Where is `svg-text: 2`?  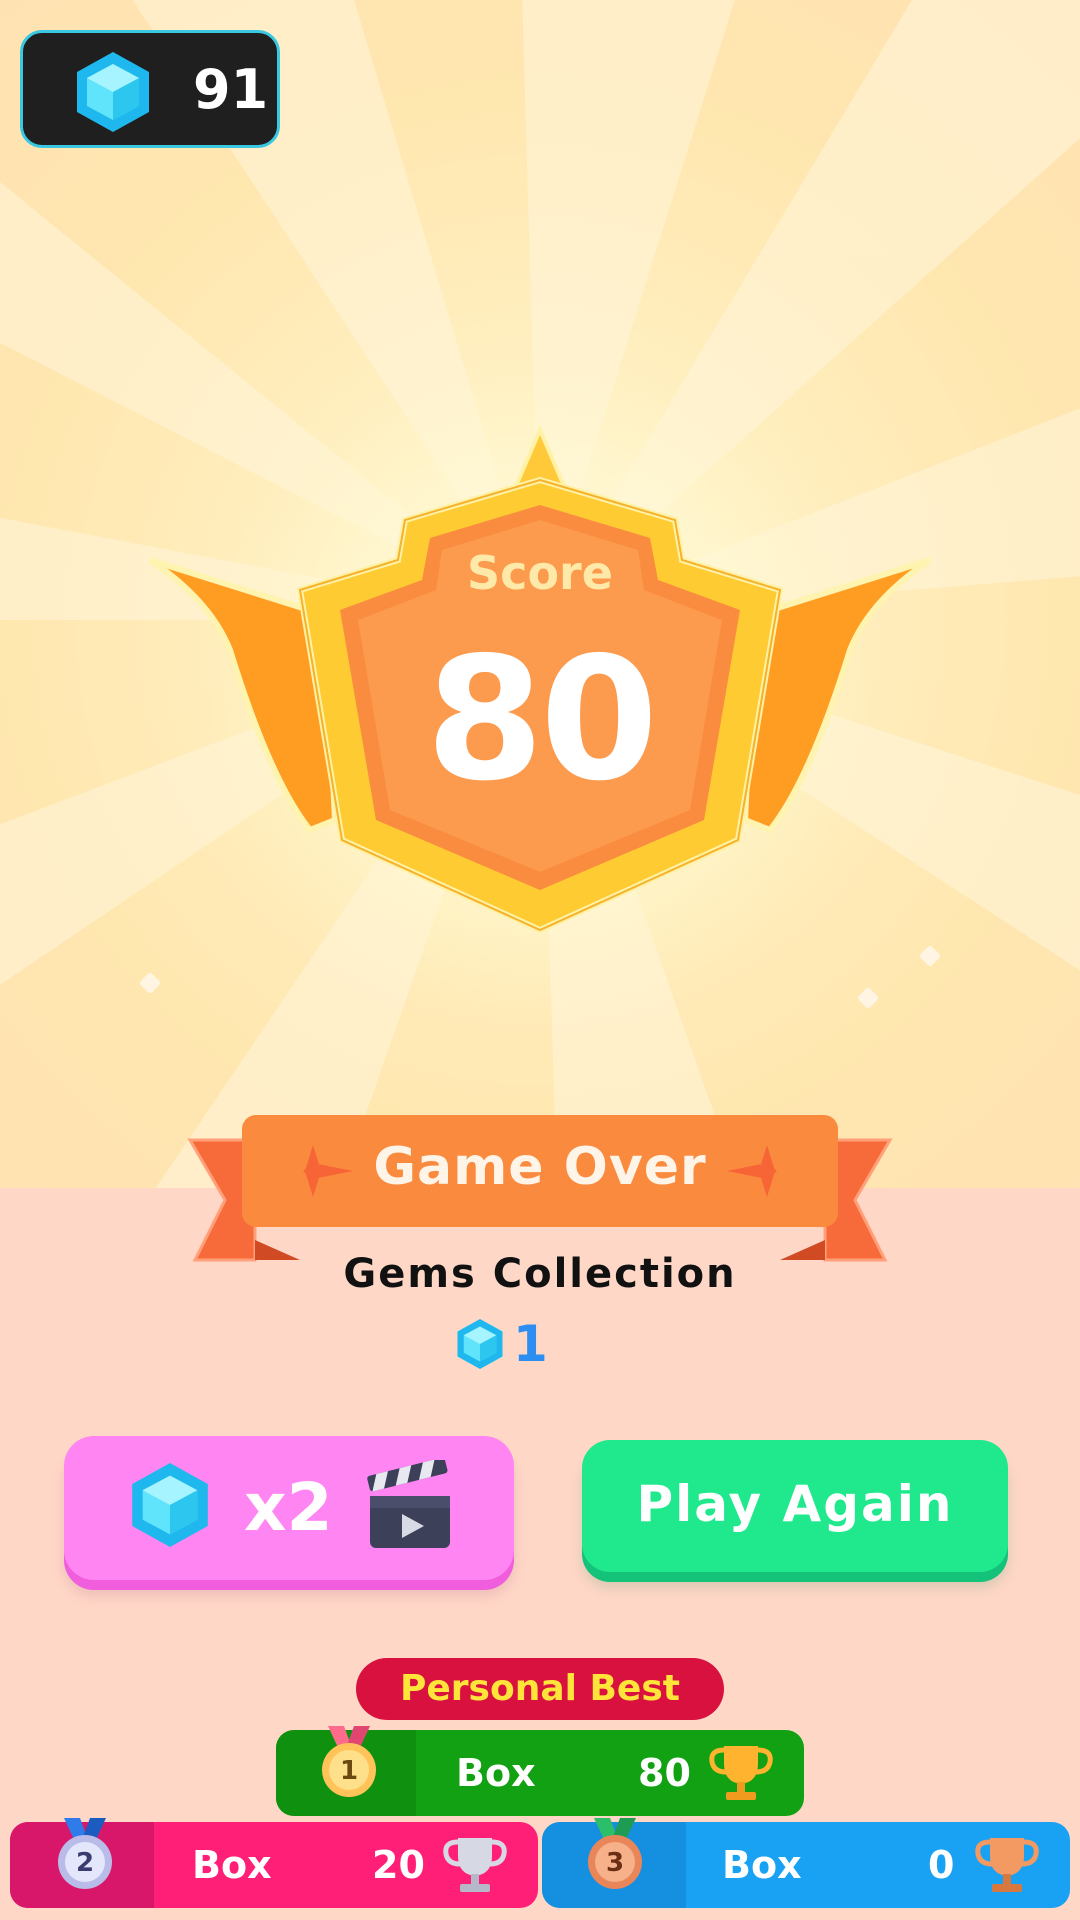 svg-text: 2 is located at coordinates (85, 1863).